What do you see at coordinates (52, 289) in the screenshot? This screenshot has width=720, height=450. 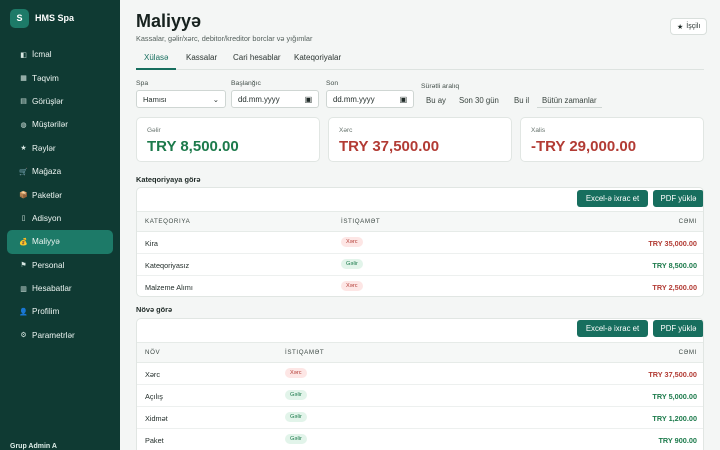 I see `sidebar-item-label: Hesabatlar` at bounding box center [52, 289].